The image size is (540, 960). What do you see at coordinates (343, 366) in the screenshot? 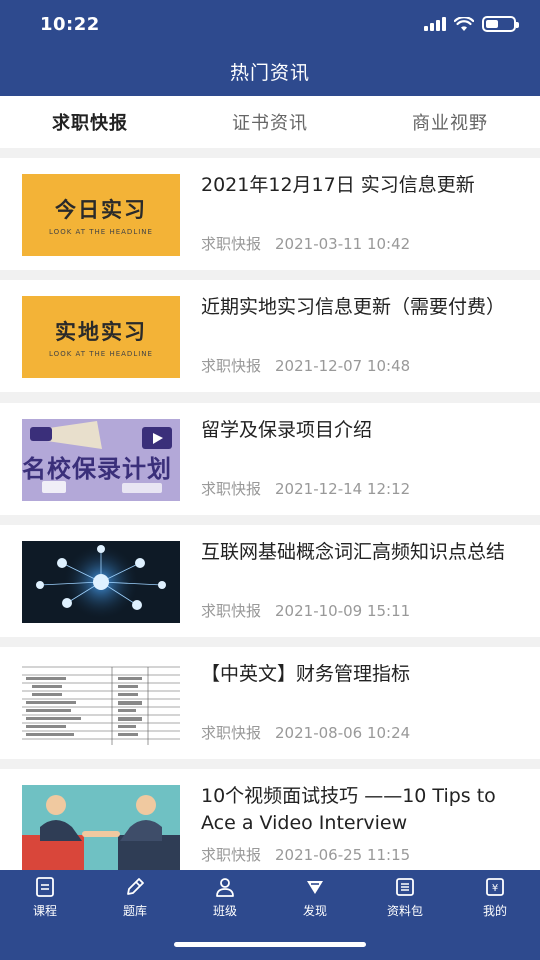
I see `article-date: 2021-12-07 10:48` at bounding box center [343, 366].